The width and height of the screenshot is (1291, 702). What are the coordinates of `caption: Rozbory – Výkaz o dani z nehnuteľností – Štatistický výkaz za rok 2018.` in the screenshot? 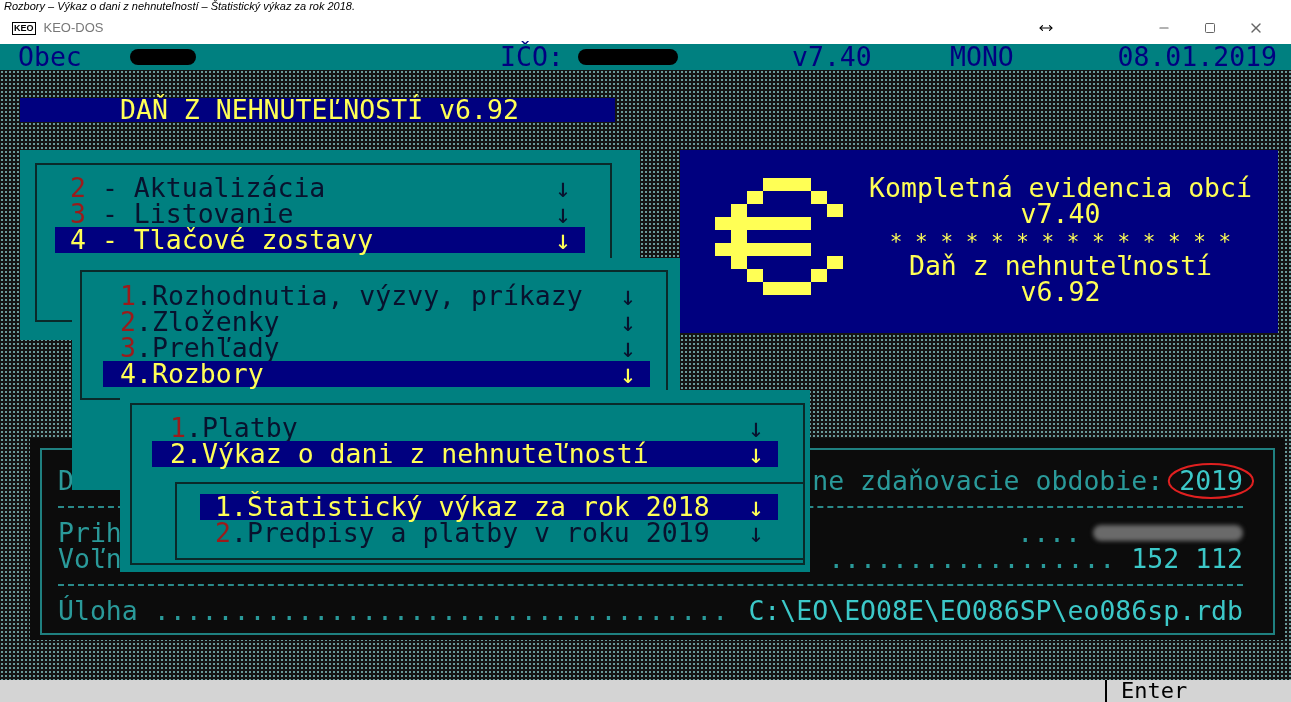 It's located at (179, 6).